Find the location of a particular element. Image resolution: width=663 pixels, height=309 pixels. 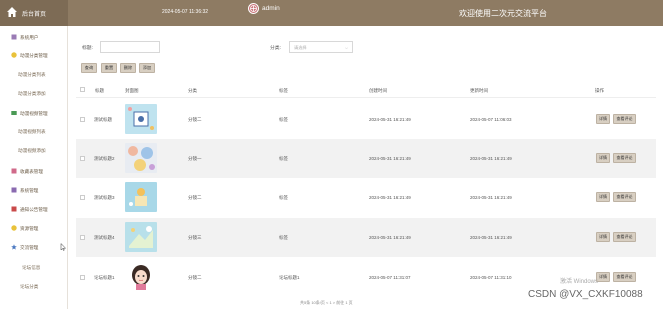

category-search-label: 分类: is located at coordinates (275, 48).